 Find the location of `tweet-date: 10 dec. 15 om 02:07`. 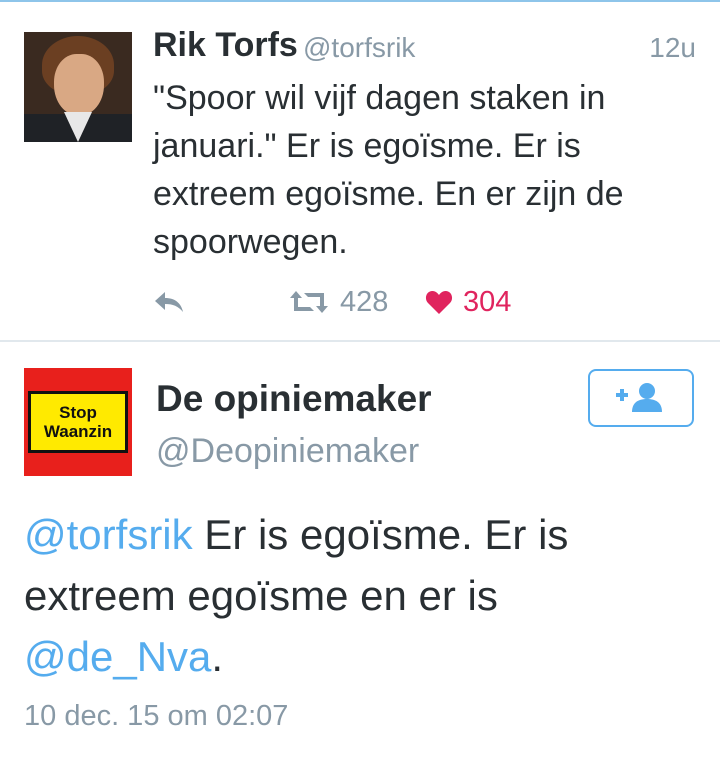

tweet-date: 10 dec. 15 om 02:07 is located at coordinates (156, 716).